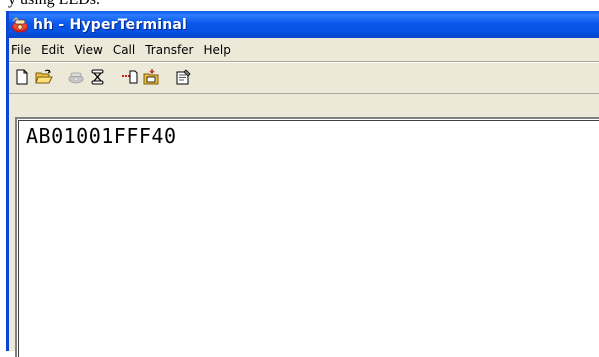 Image resolution: width=599 pixels, height=357 pixels. Describe the element at coordinates (124, 50) in the screenshot. I see `menu-call: Call` at that location.